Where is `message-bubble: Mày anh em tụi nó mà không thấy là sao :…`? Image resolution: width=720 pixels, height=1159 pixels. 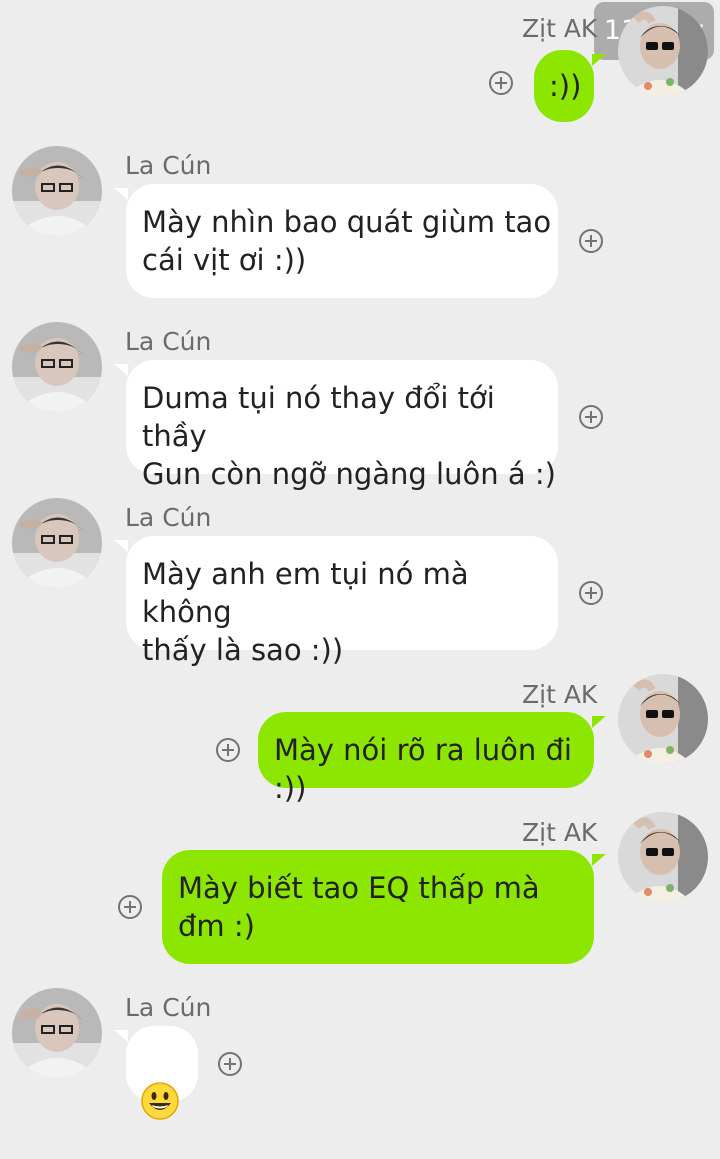
message-bubble: Mày anh em tụi nó mà không thấy là sao :… is located at coordinates (342, 601).